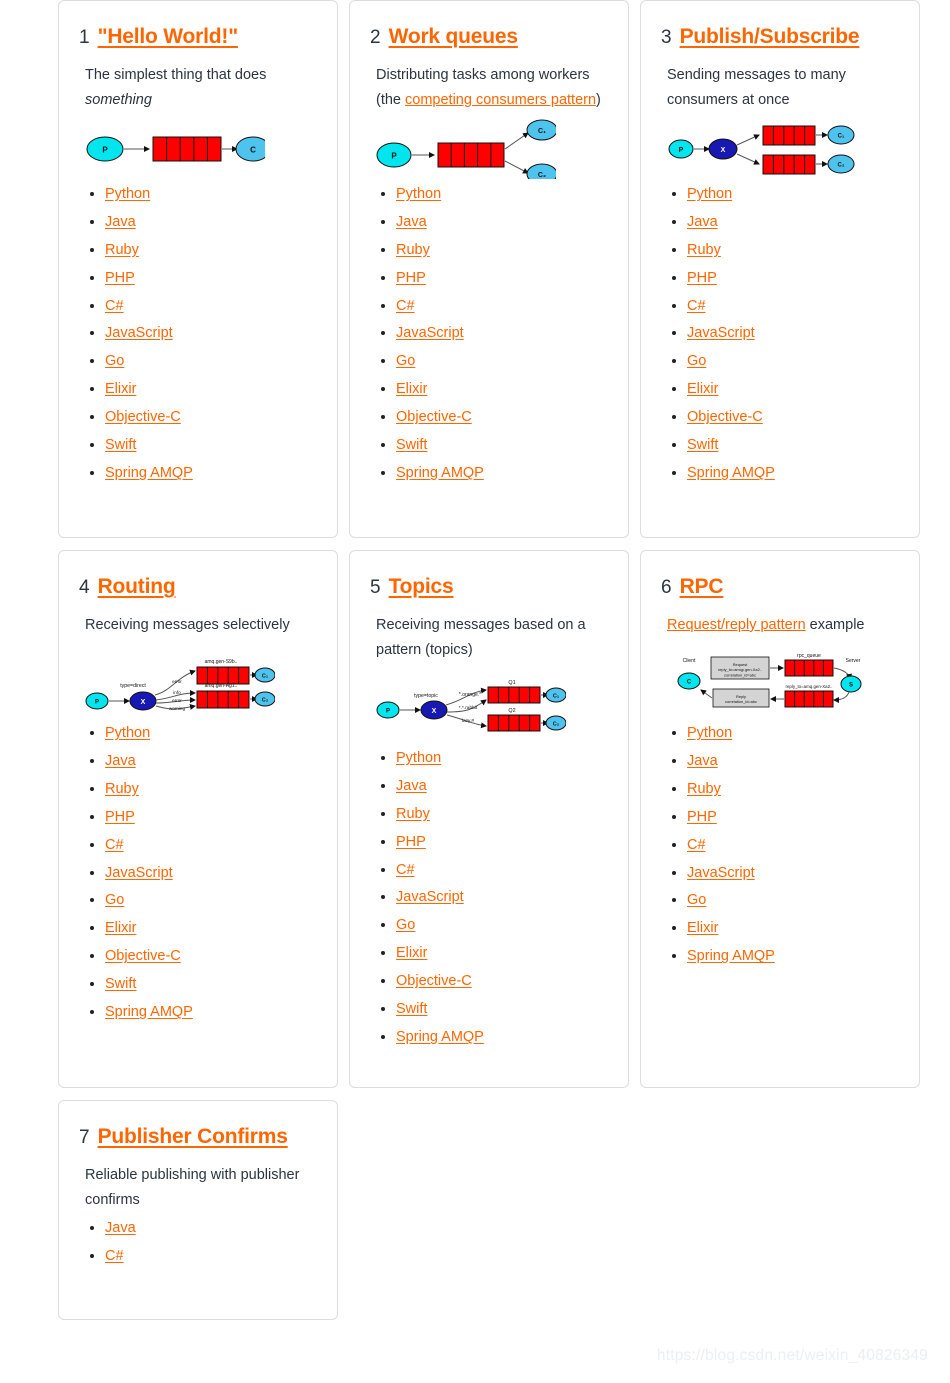 The height and width of the screenshot is (1383, 950). Describe the element at coordinates (468, 708) in the screenshot. I see `svg-text: *.*.rabbit` at that location.